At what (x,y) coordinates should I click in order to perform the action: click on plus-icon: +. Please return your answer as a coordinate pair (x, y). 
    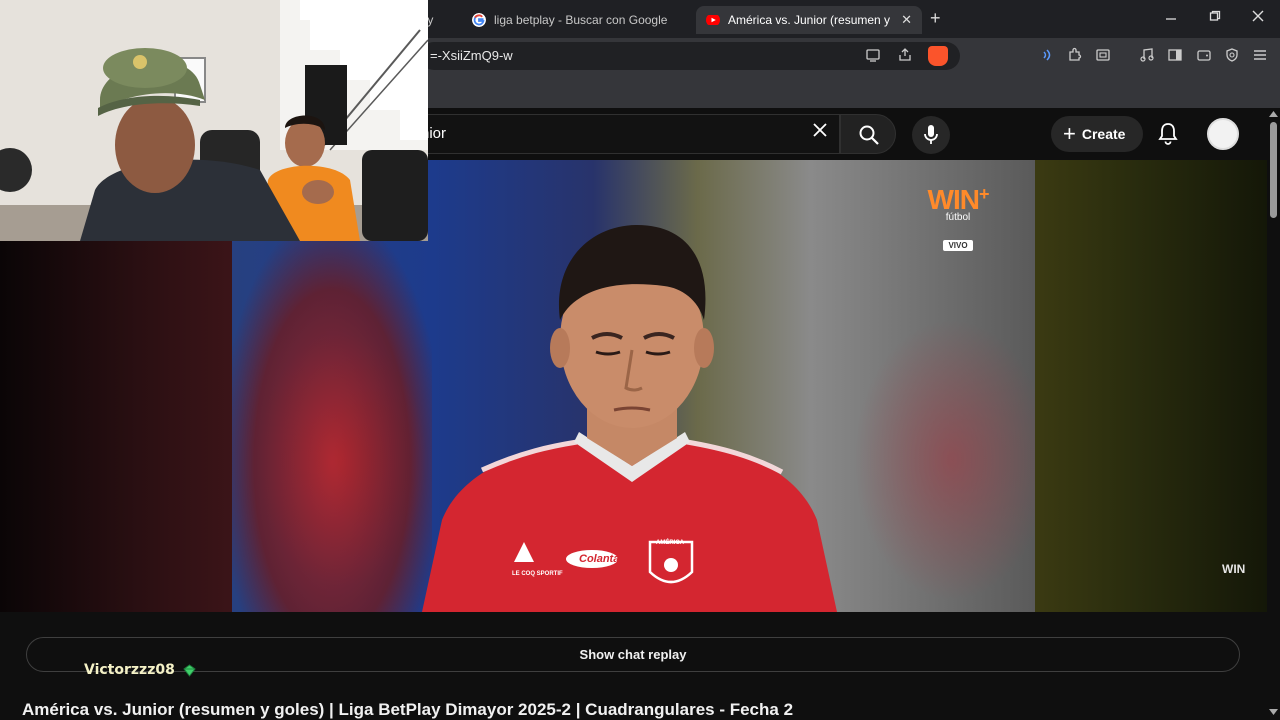
    Looking at the image, I should click on (1069, 133).